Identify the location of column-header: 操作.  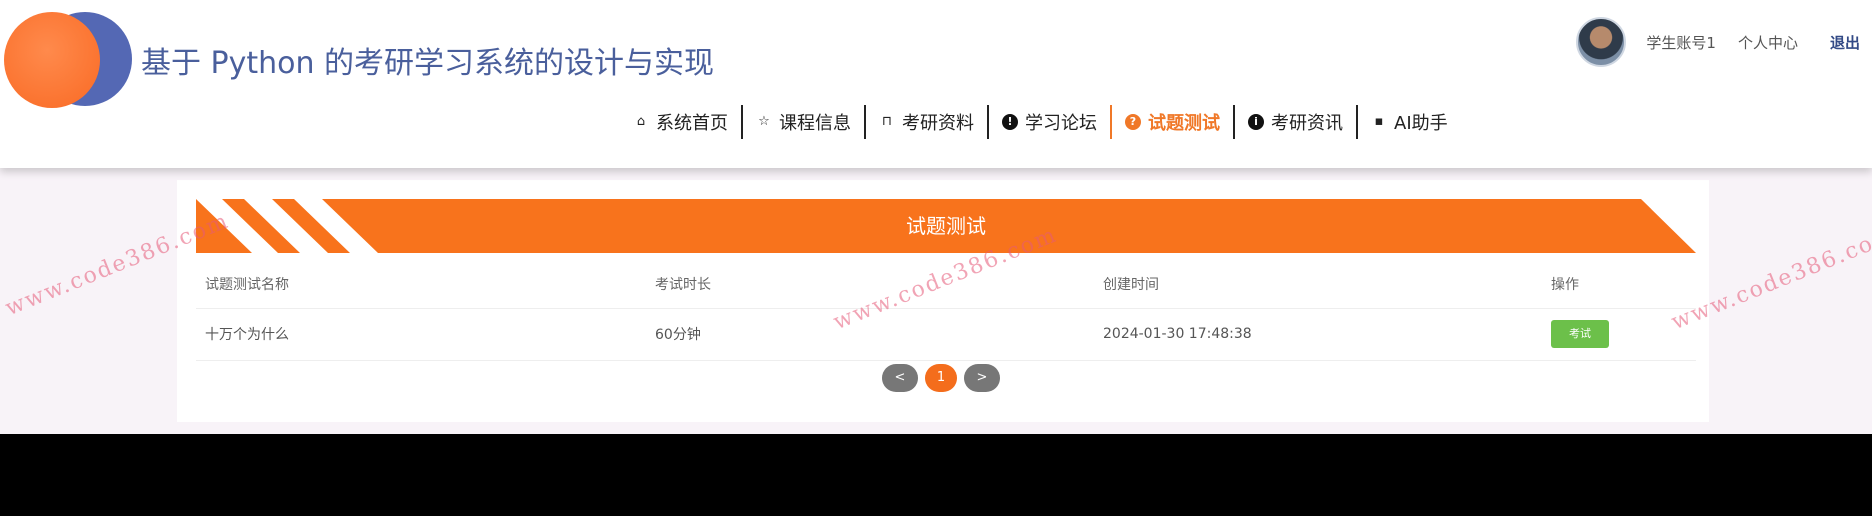
(1619, 284).